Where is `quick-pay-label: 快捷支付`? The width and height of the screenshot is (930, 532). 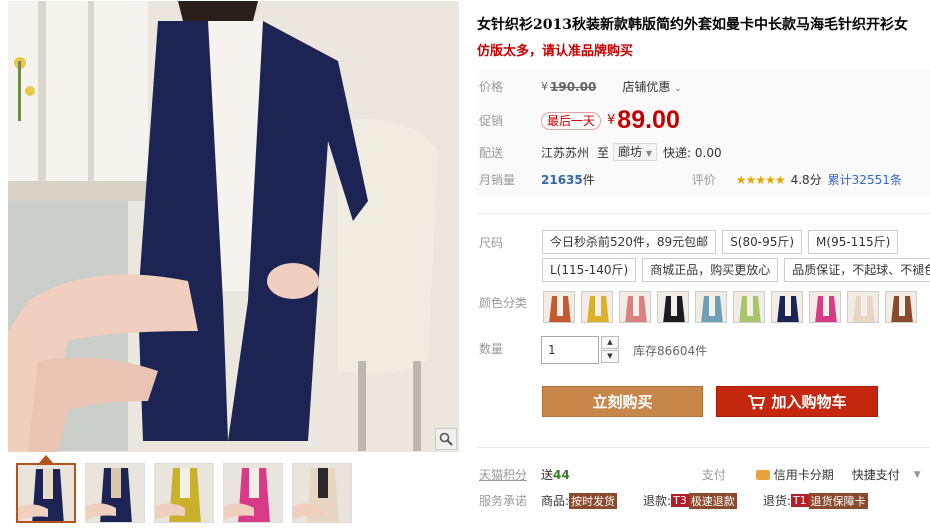
quick-pay-label: 快捷支付 is located at coordinates (875, 475).